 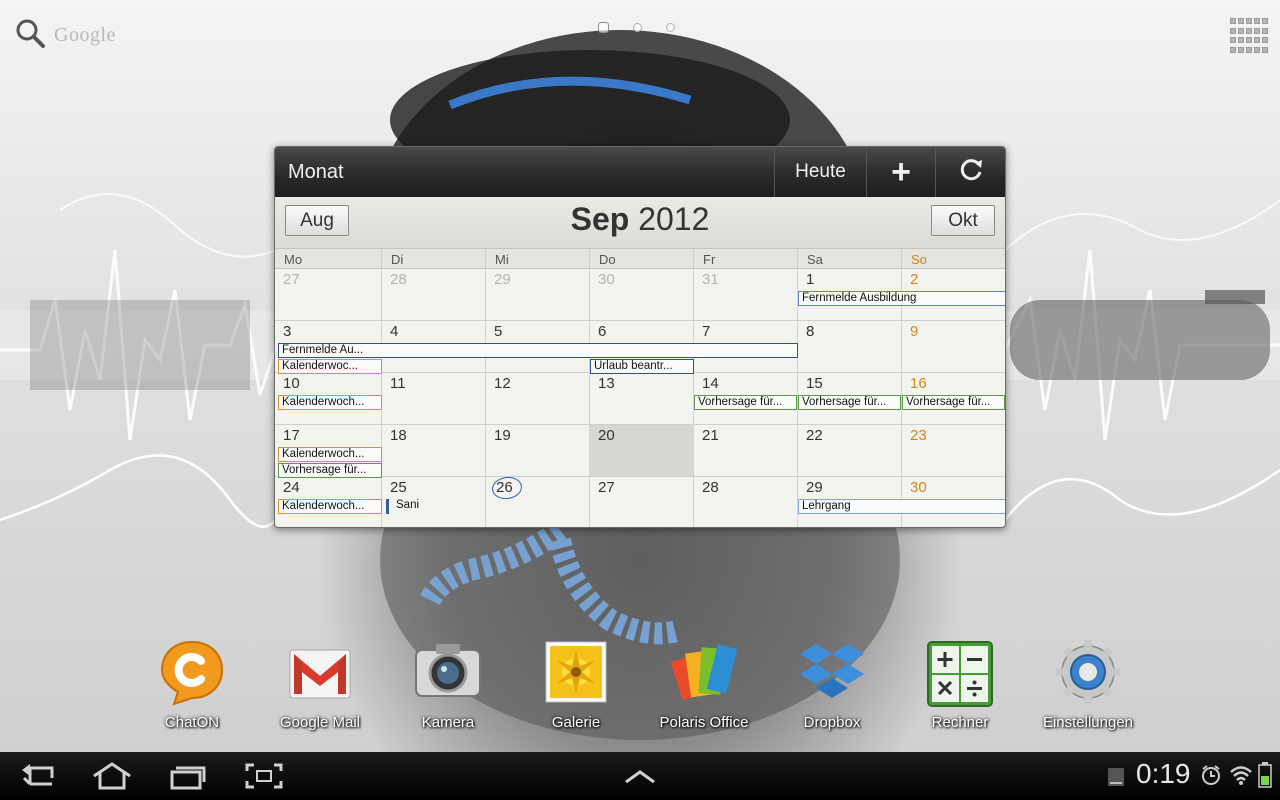 I want to click on app-kamera: Kamera, so click(x=448, y=680).